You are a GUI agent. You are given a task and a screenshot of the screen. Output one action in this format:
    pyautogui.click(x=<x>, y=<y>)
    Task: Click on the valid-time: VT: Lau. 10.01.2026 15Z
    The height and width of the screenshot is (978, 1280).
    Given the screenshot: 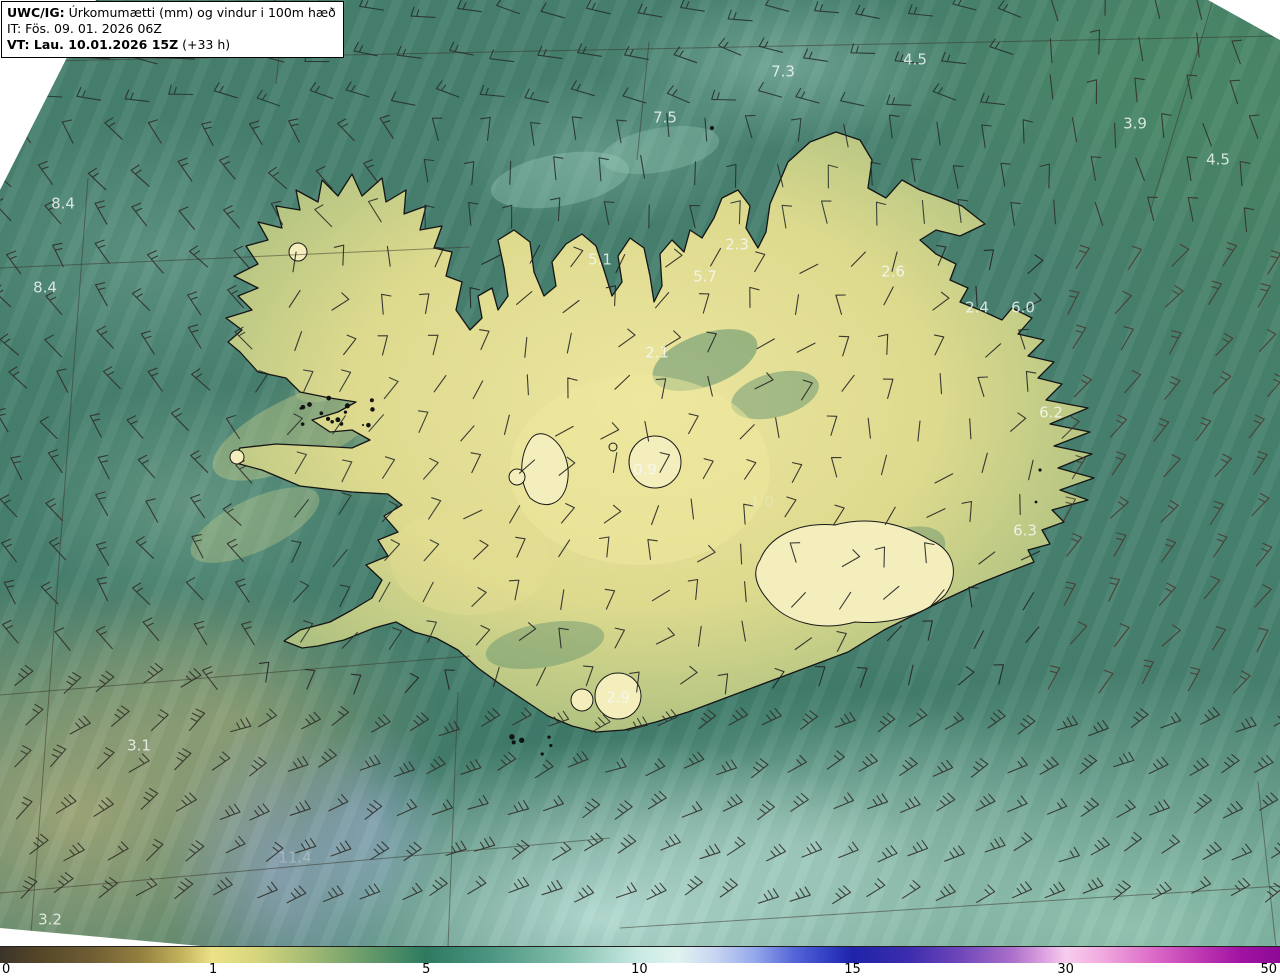 What is the action you would take?
    pyautogui.click(x=93, y=44)
    